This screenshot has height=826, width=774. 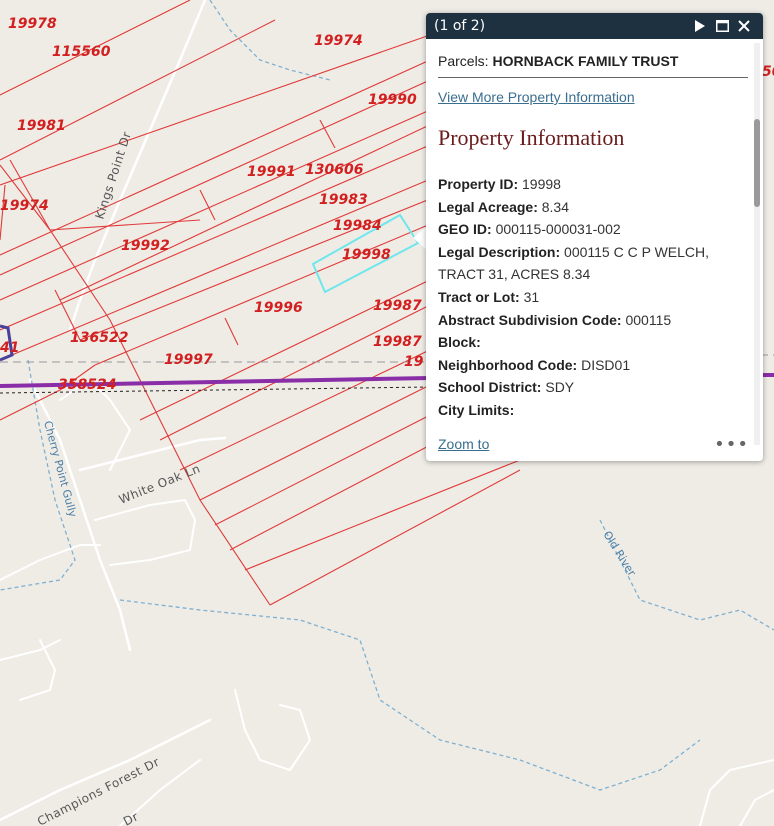 I want to click on more-options-icon: •••, so click(x=731, y=444).